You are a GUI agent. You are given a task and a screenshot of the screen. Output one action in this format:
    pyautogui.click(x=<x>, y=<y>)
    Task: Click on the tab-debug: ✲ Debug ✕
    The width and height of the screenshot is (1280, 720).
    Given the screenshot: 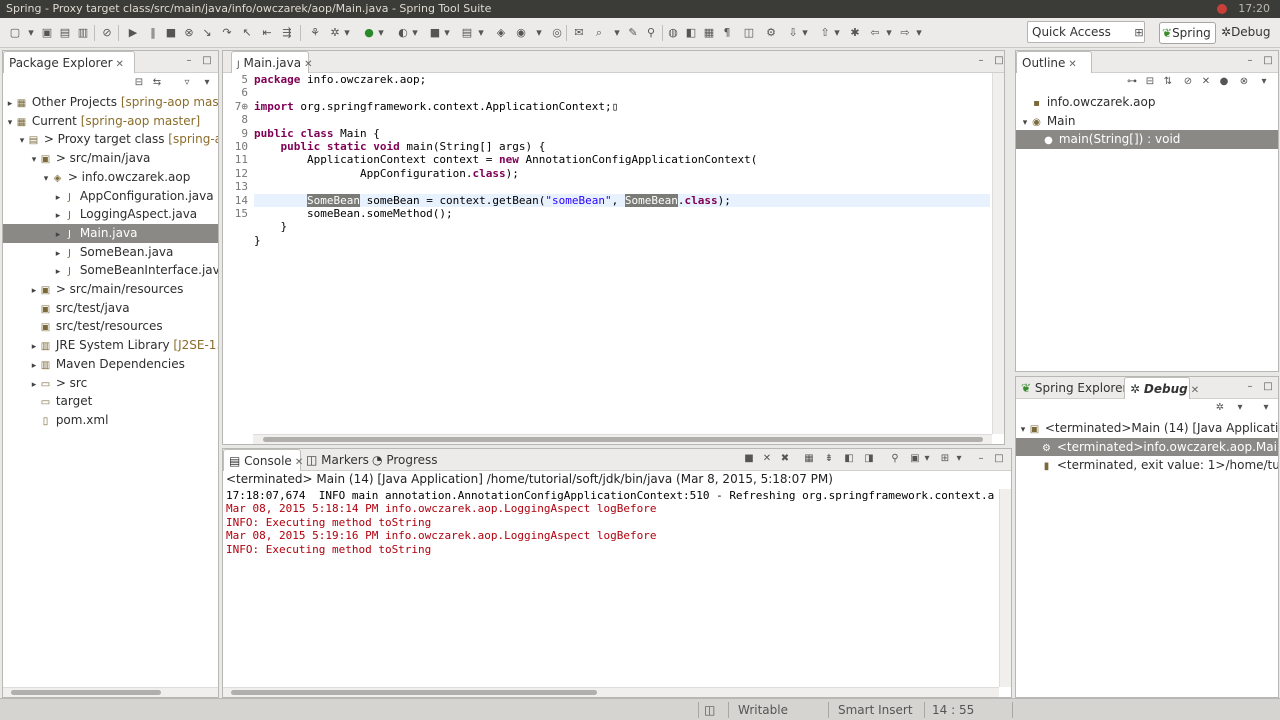 What is the action you would take?
    pyautogui.click(x=1161, y=388)
    